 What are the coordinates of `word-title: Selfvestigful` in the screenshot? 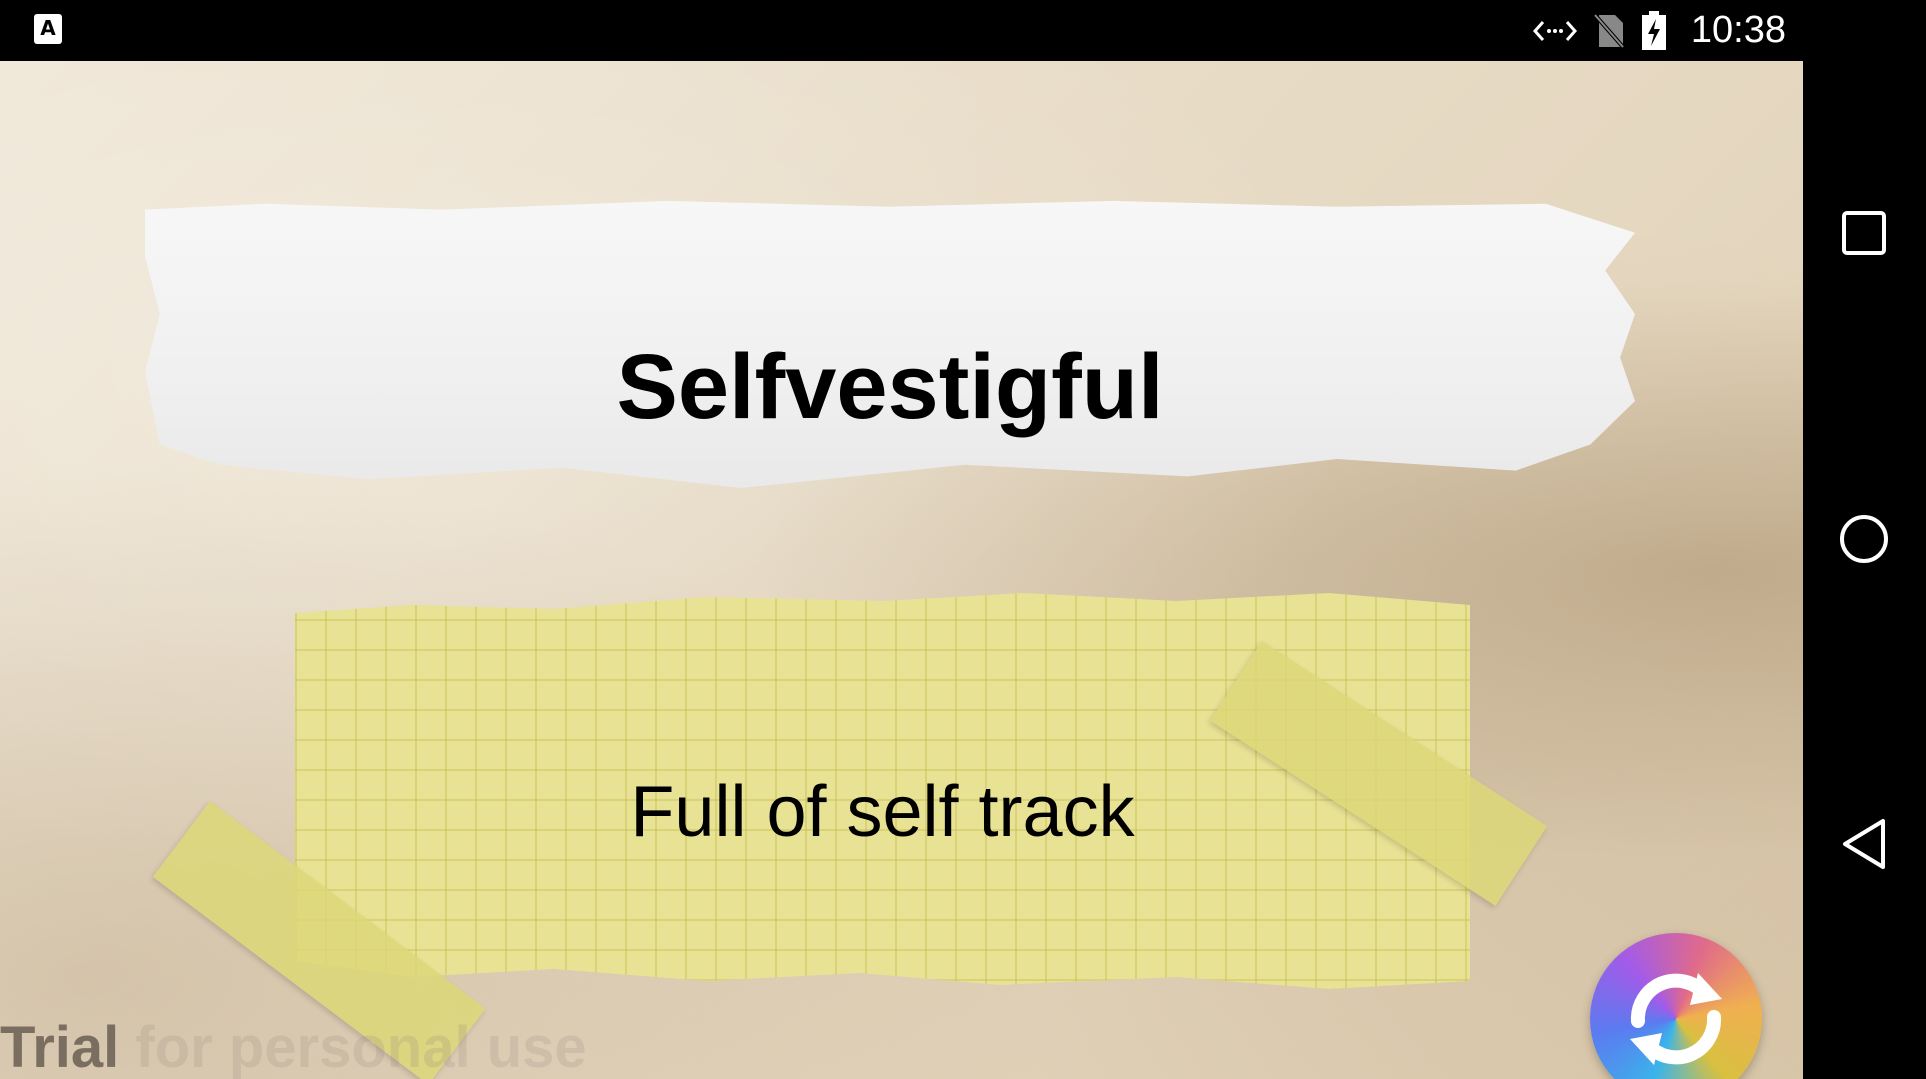 It's located at (890, 387).